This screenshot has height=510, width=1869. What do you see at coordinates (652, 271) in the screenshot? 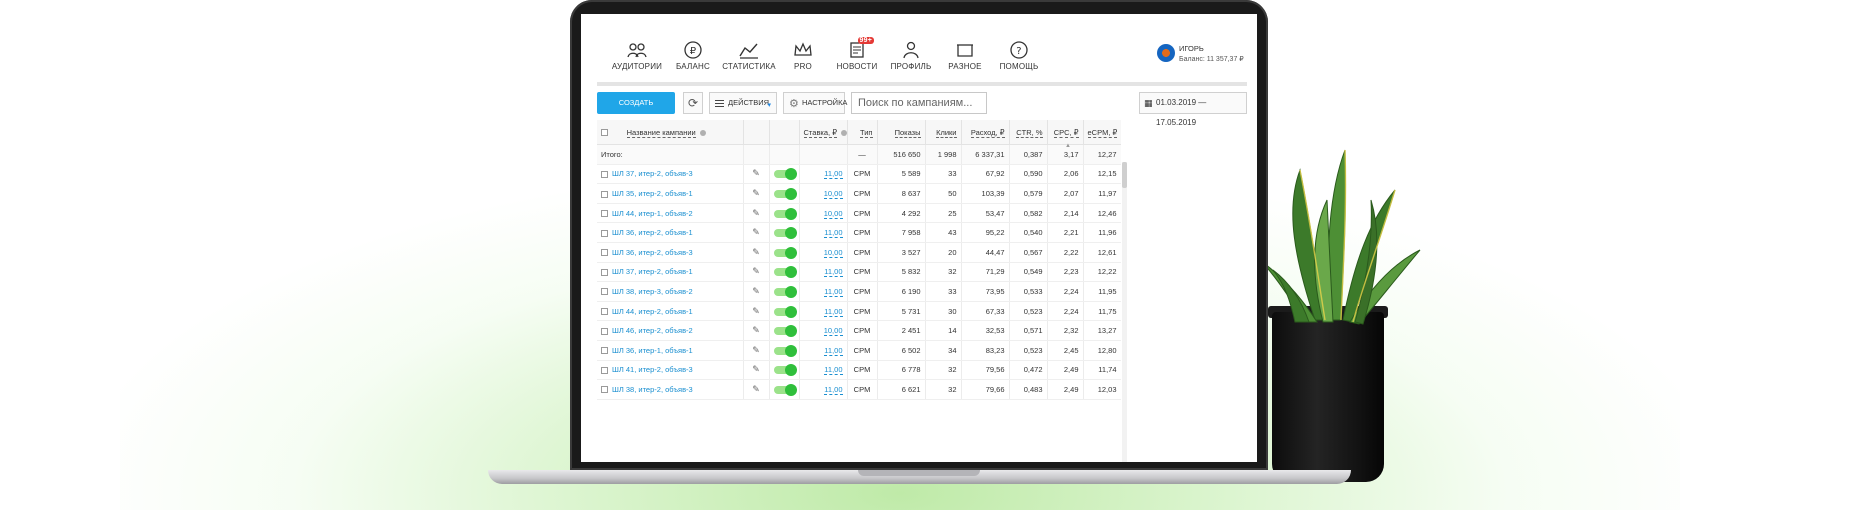
I see `campaign-name-link: ШЛ 37, итер-2, объяв-1` at bounding box center [652, 271].